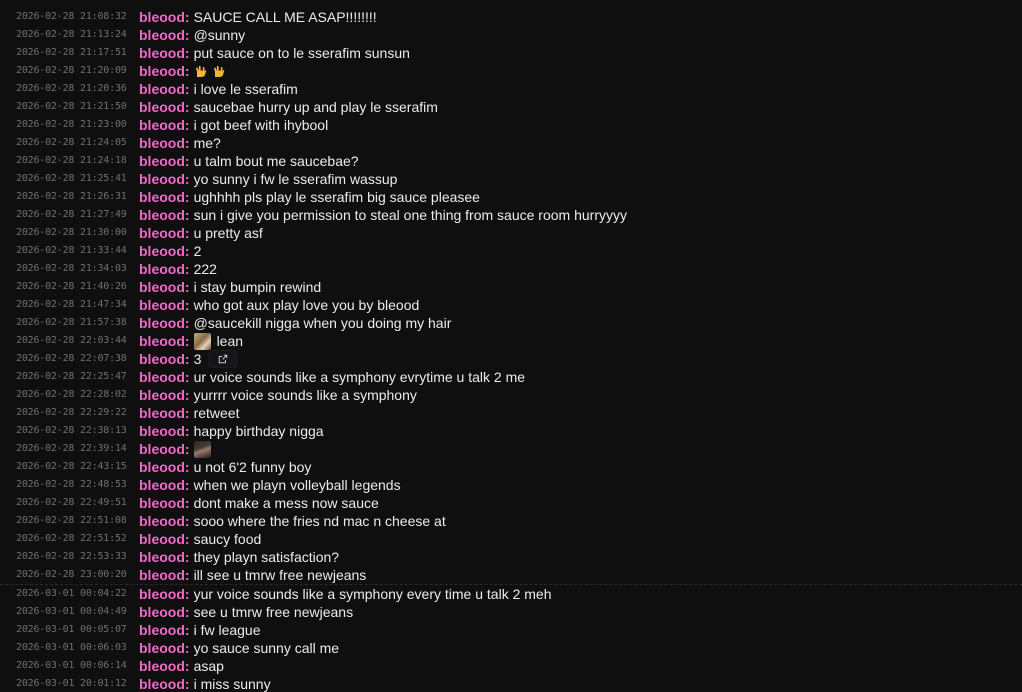 This screenshot has height=692, width=1022. Describe the element at coordinates (71, 430) in the screenshot. I see `message-timestamp: 2026-02-28 22:38:13` at that location.